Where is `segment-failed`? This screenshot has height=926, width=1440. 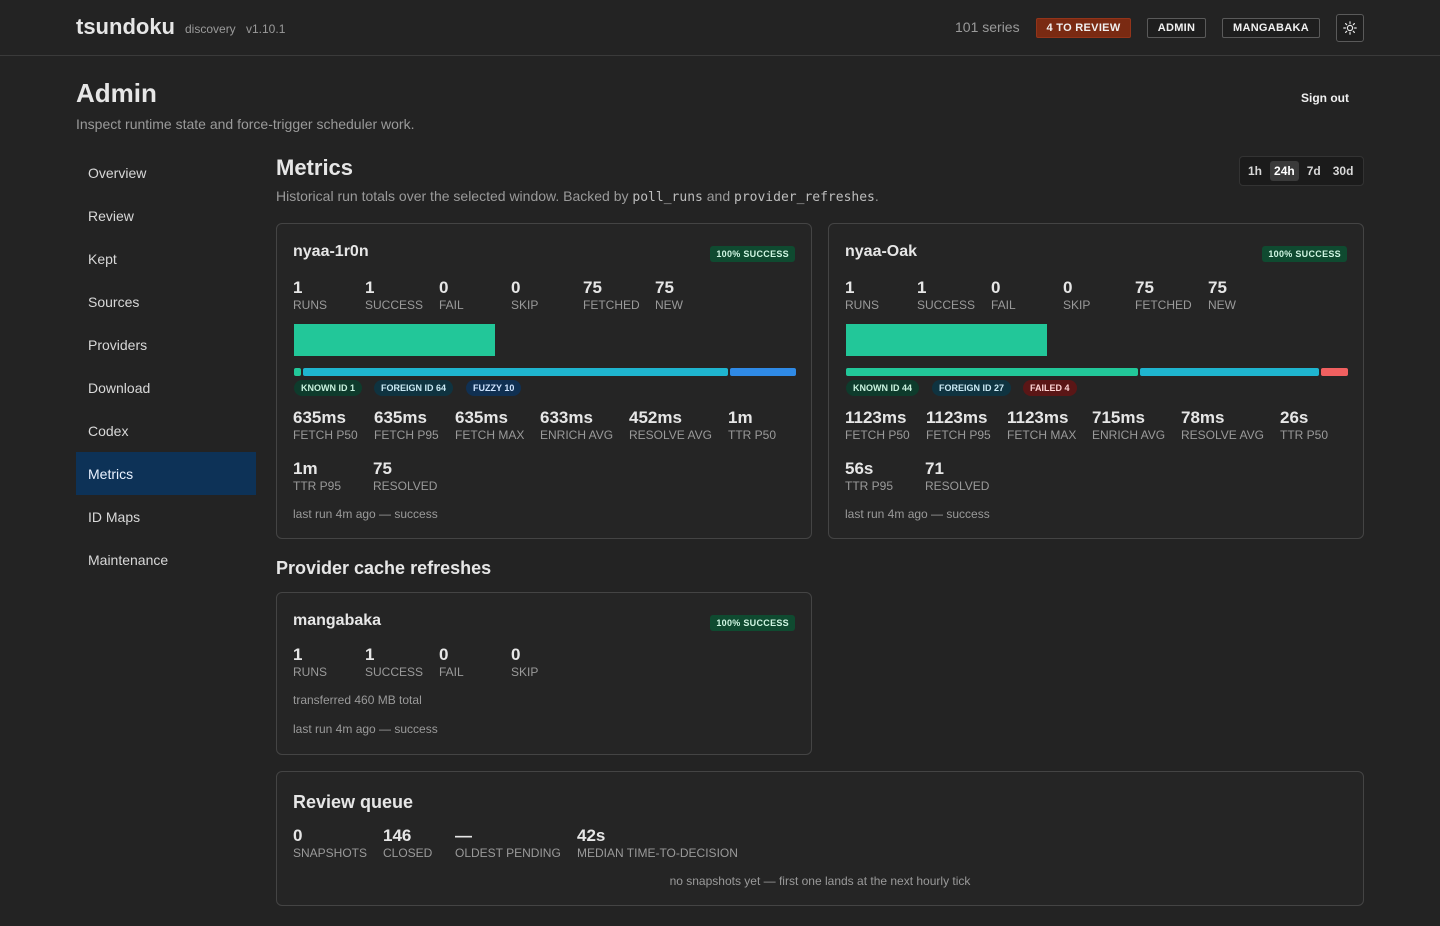
segment-failed is located at coordinates (1334, 372).